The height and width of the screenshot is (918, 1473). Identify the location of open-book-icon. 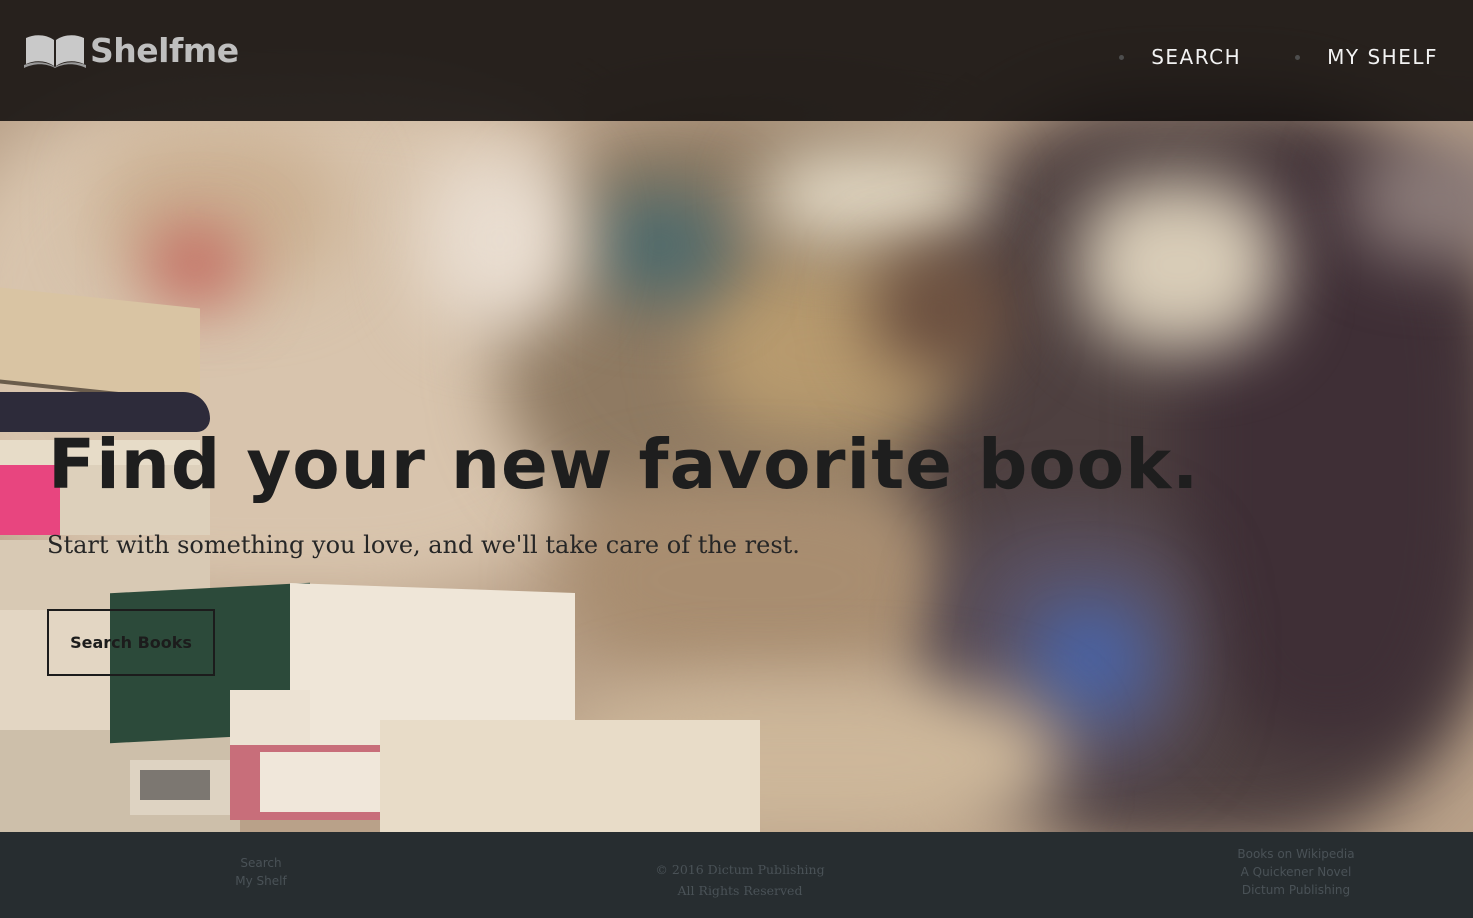
(55, 51).